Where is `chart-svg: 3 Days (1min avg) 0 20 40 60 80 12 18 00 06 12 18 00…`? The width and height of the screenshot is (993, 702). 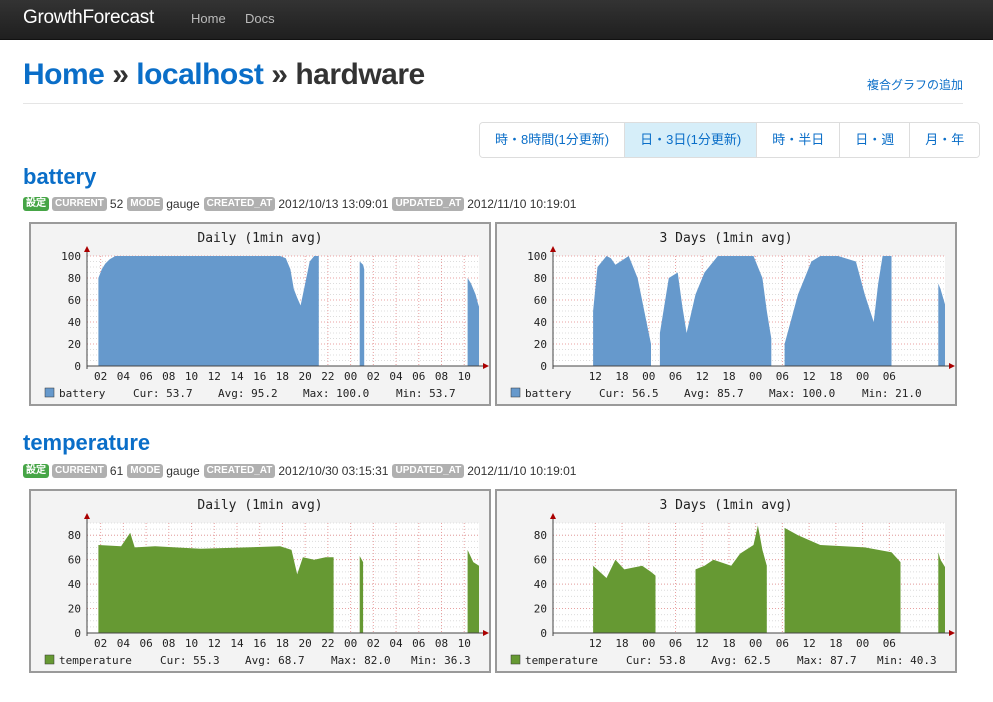 chart-svg: 3 Days (1min avg) 0 20 40 60 80 12 18 00 06 12 18 00… is located at coordinates (732, 582).